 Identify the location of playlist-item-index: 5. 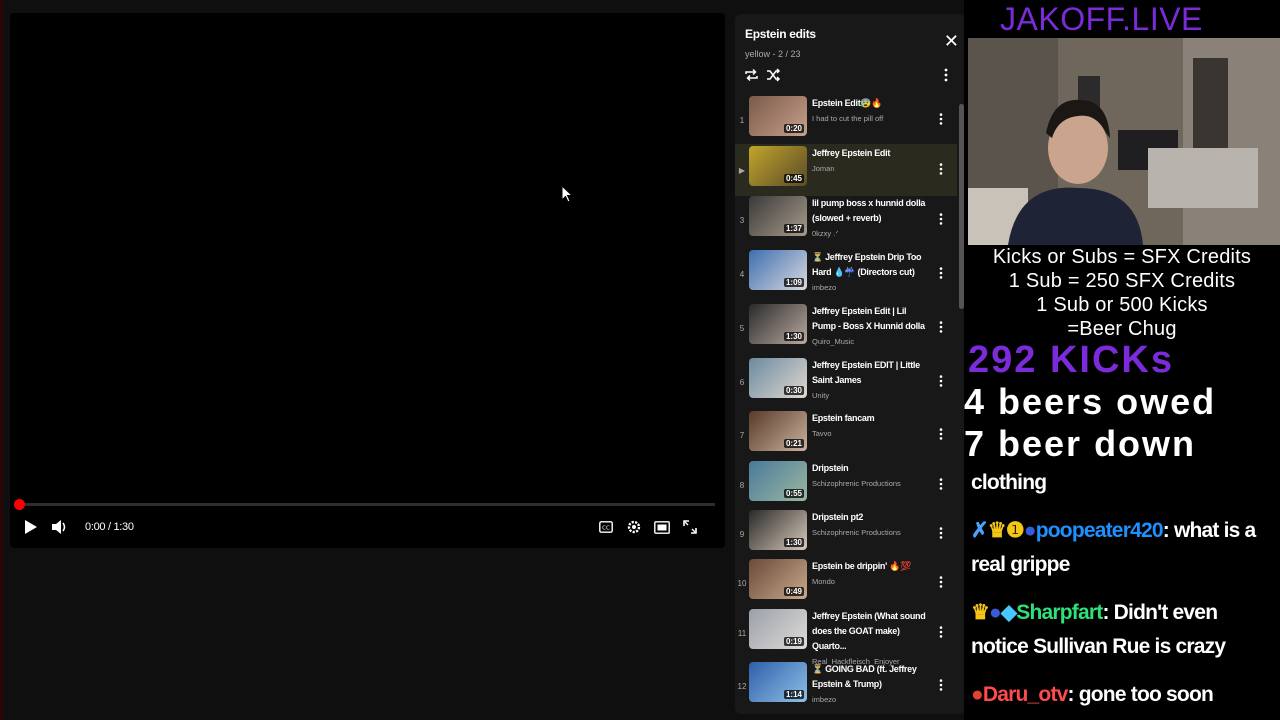
(742, 328).